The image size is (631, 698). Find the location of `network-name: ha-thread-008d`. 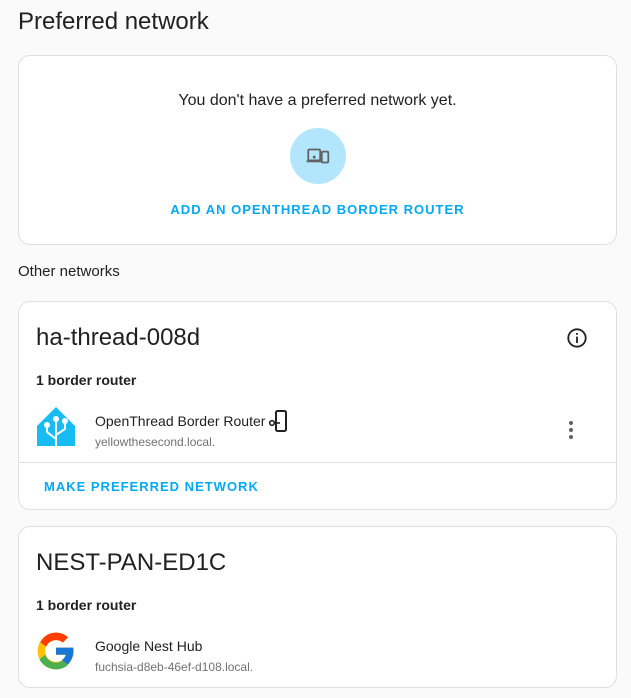

network-name: ha-thread-008d is located at coordinates (118, 337).